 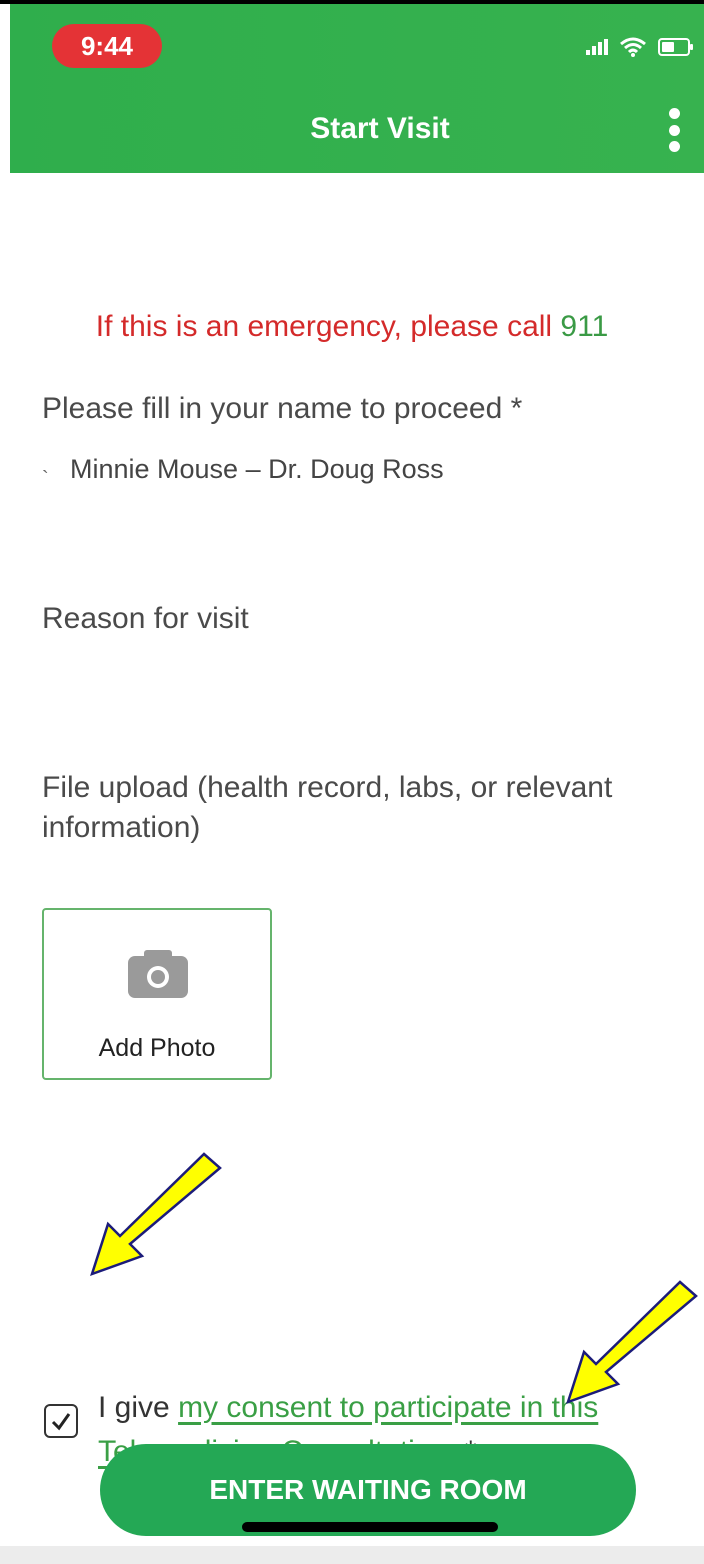 I want to click on consent-checkbox, so click(x=61, y=1421).